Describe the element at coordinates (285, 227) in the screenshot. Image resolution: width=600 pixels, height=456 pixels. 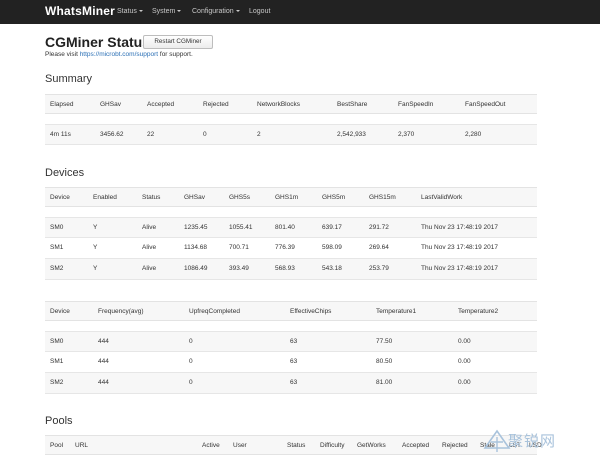
I see `table-cell: 801.40` at that location.